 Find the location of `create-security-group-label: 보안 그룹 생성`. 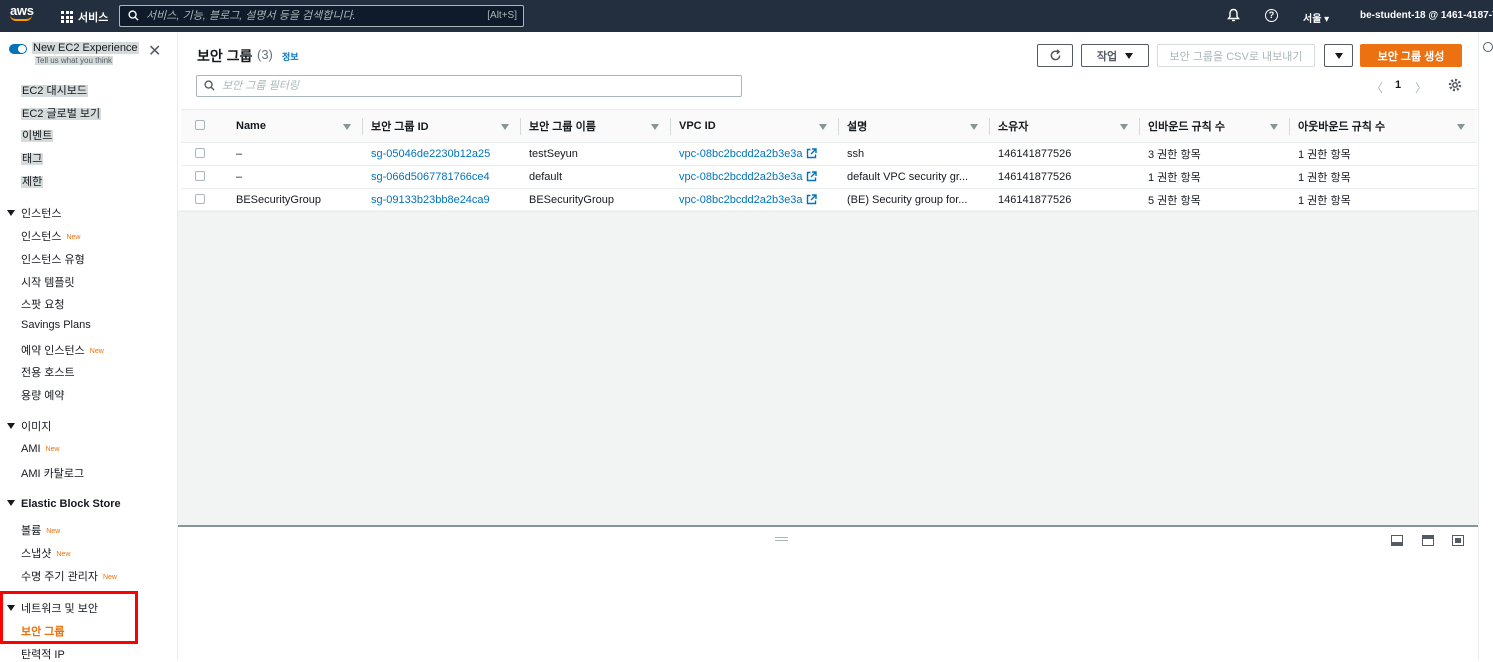

create-security-group-label: 보안 그룹 생성 is located at coordinates (1411, 56).